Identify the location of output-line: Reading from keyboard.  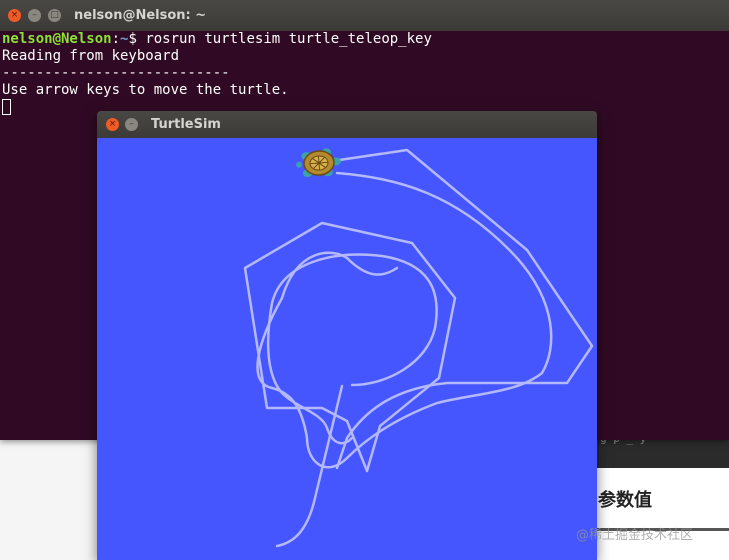
(91, 56).